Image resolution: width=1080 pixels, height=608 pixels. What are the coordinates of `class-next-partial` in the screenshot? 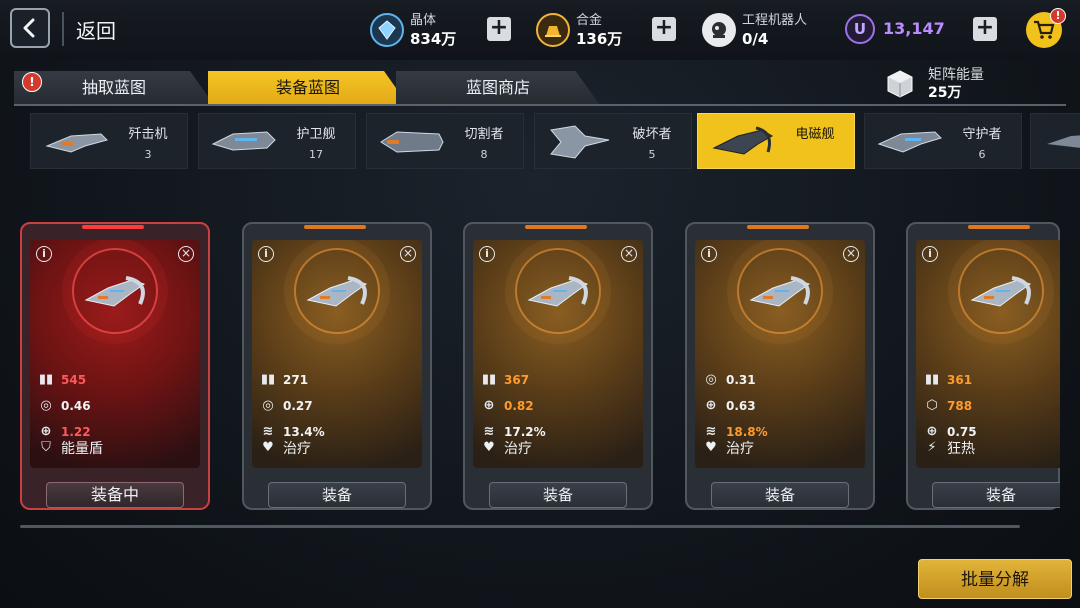 It's located at (1055, 141).